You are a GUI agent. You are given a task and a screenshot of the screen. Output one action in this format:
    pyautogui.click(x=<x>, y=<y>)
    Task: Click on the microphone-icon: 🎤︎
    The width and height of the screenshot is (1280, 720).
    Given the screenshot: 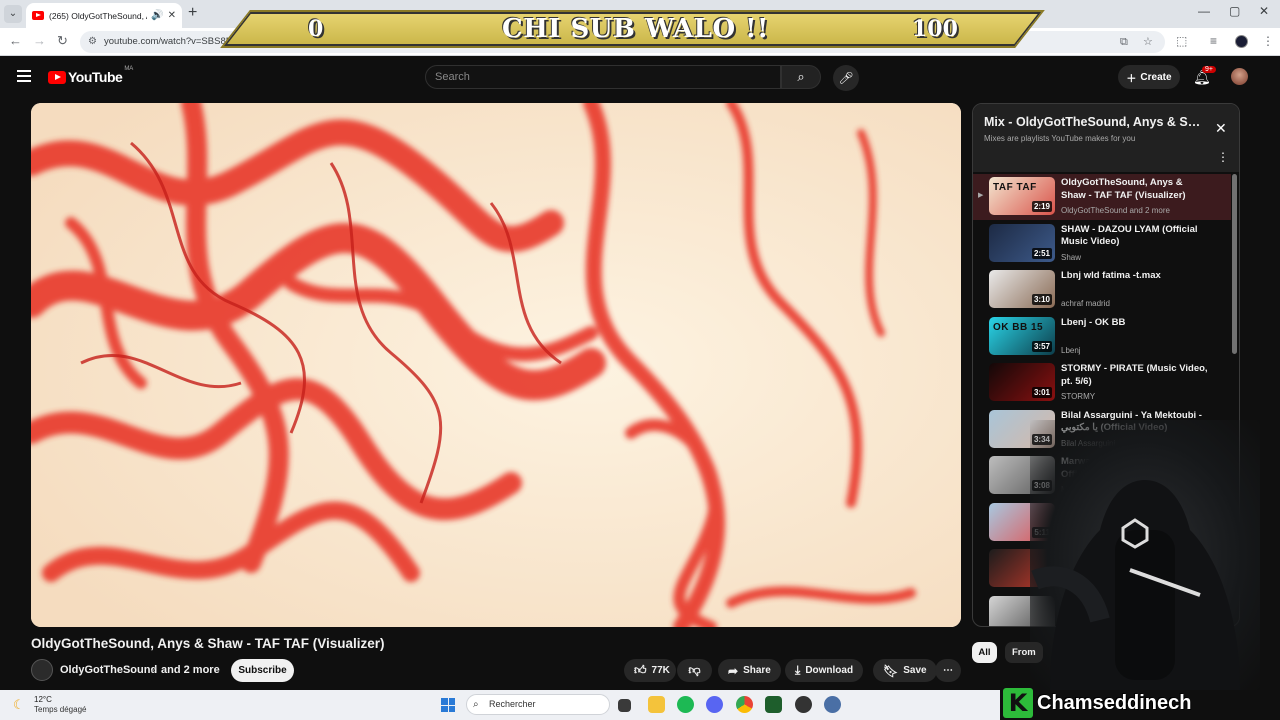 What is the action you would take?
    pyautogui.click(x=846, y=78)
    